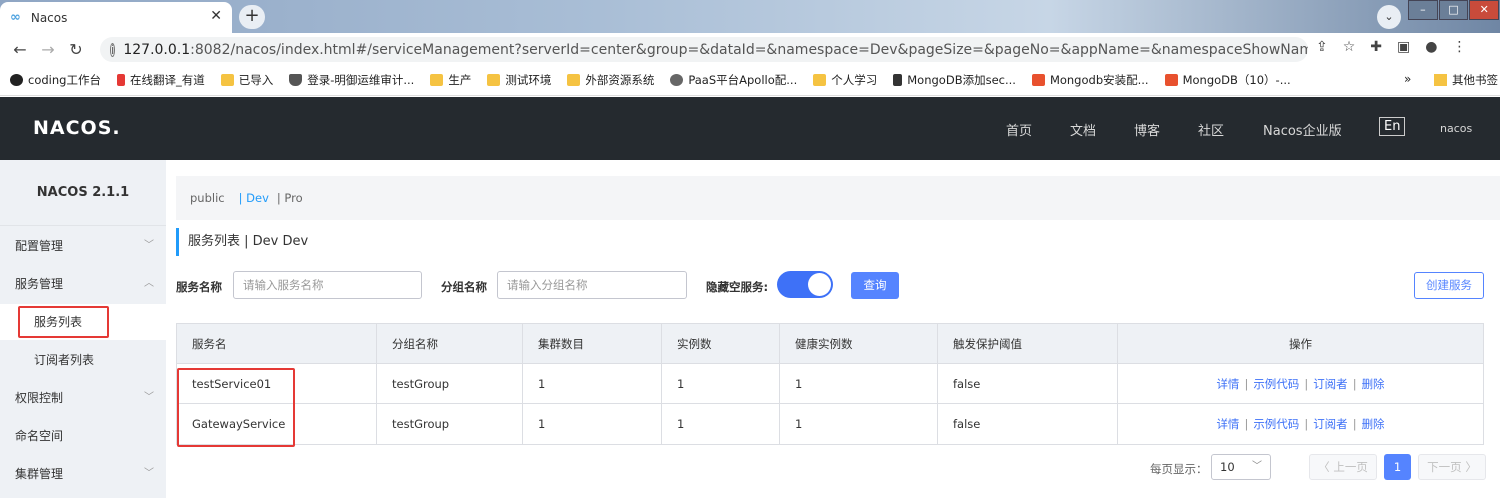 The width and height of the screenshot is (1500, 498). I want to click on maximize-button: □, so click(1453, 10).